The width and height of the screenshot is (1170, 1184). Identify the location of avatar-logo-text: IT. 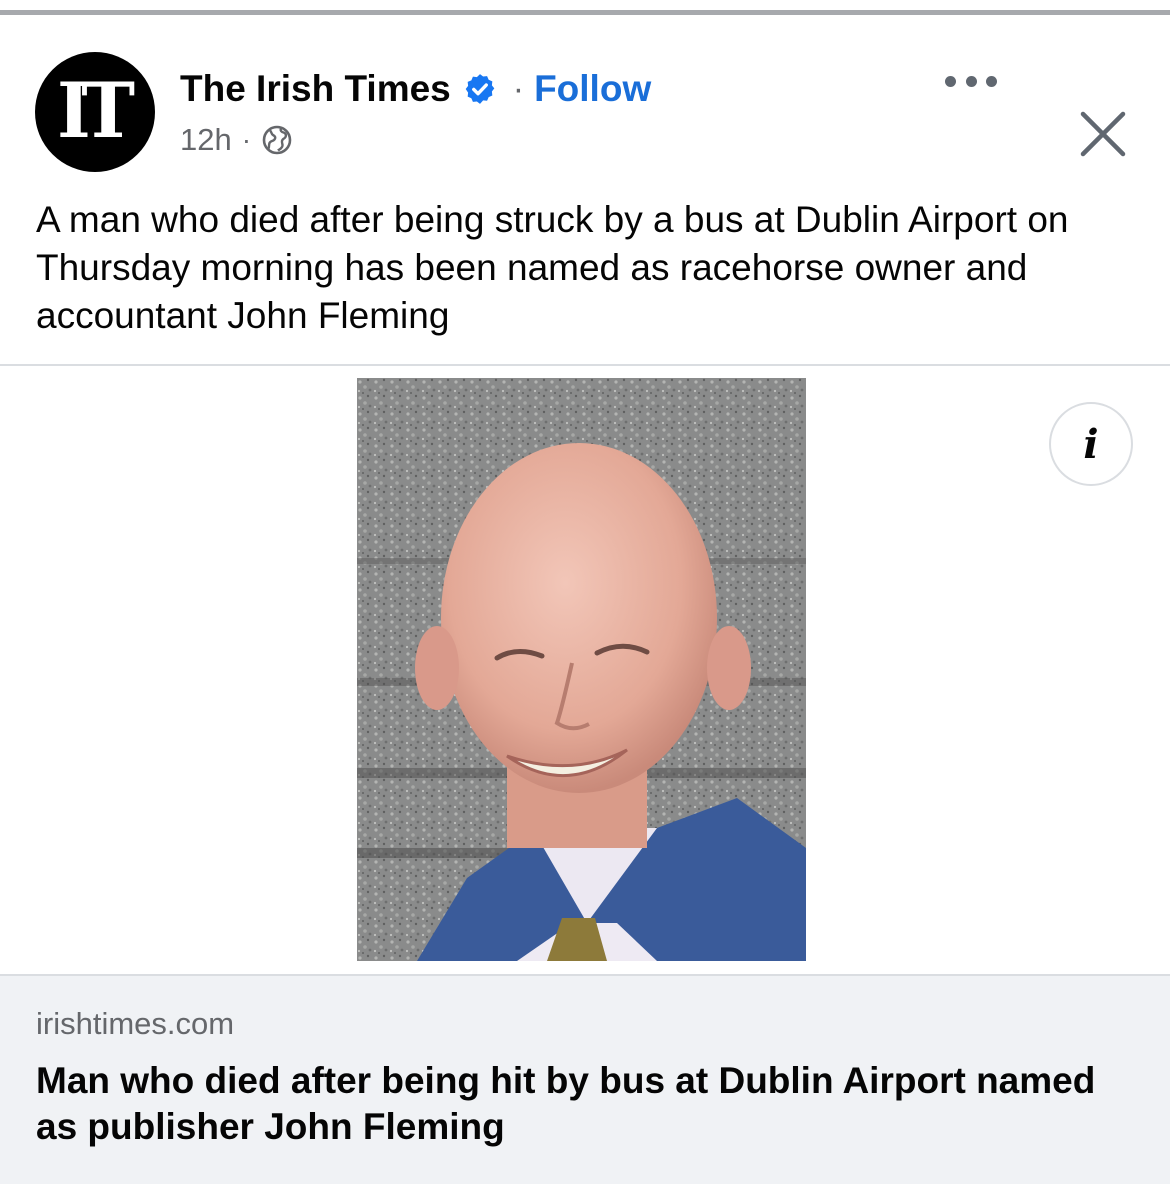
(95, 110).